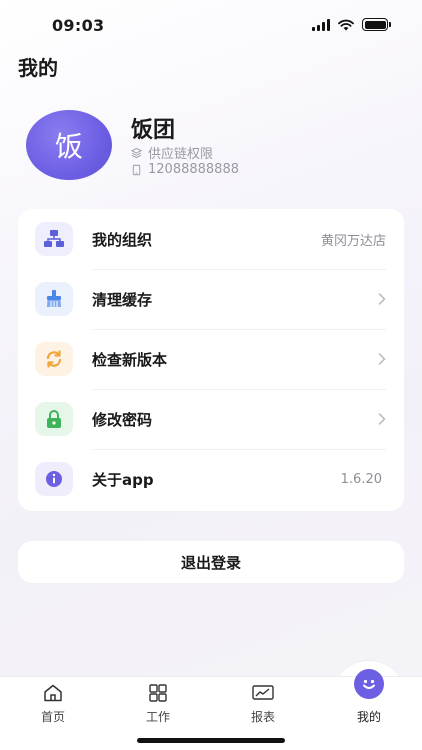 Image resolution: width=422 pixels, height=750 pixels. What do you see at coordinates (54, 239) in the screenshot?
I see `organization-icon` at bounding box center [54, 239].